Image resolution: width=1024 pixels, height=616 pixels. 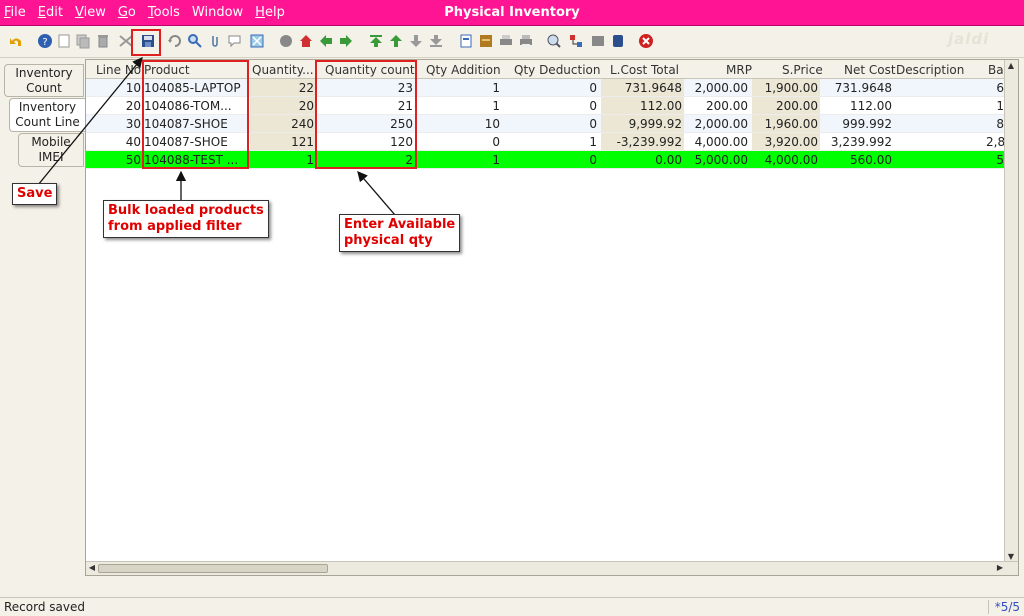 I want to click on cell-qty_book: 240, so click(x=283, y=123).